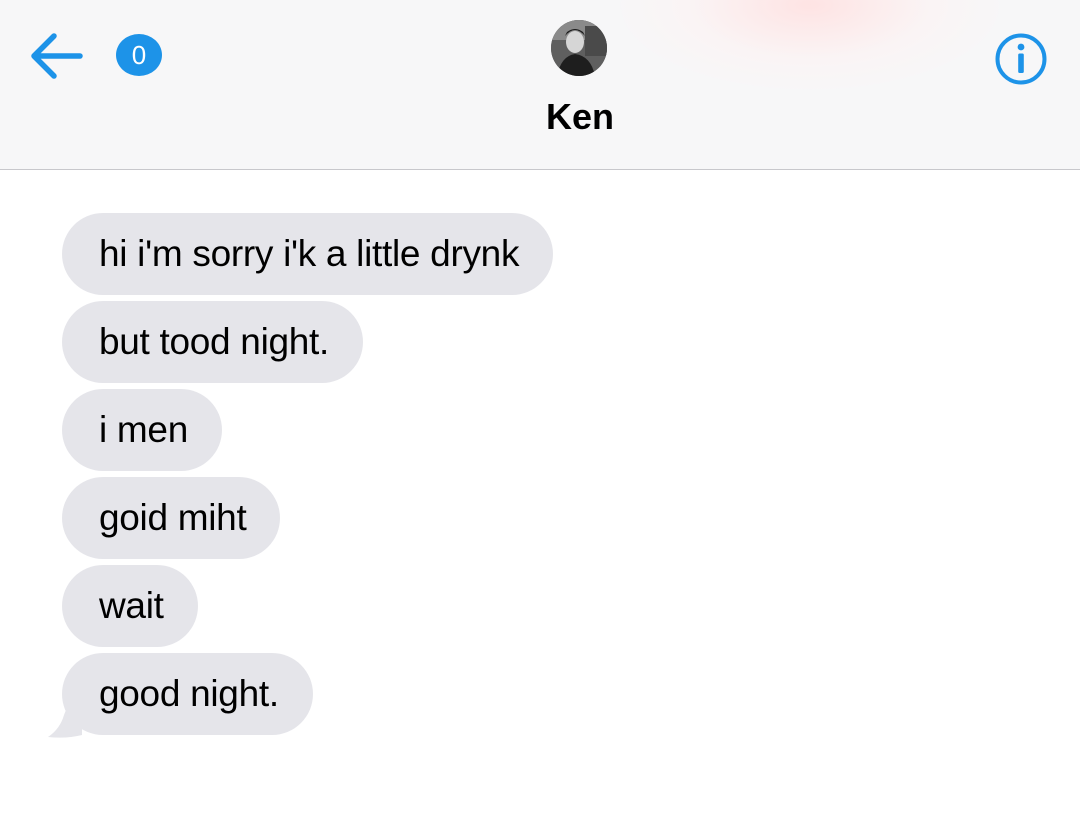 This screenshot has height=819, width=1080. I want to click on arrow-left-icon, so click(57, 56).